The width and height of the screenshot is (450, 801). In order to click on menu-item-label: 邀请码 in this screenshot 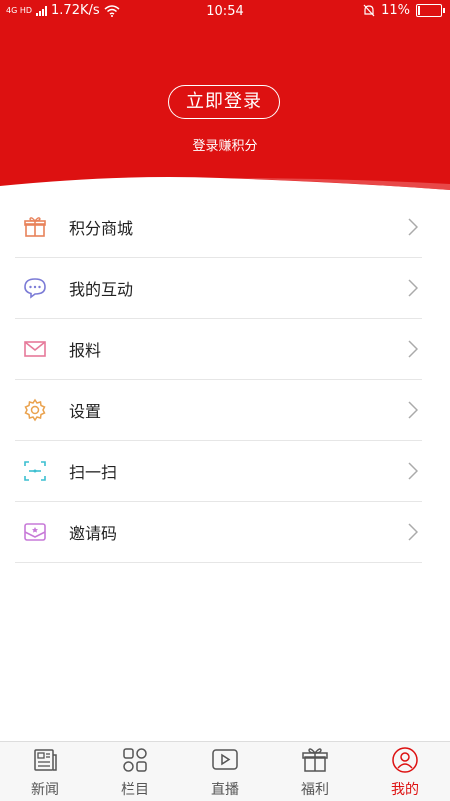, I will do `click(93, 533)`.